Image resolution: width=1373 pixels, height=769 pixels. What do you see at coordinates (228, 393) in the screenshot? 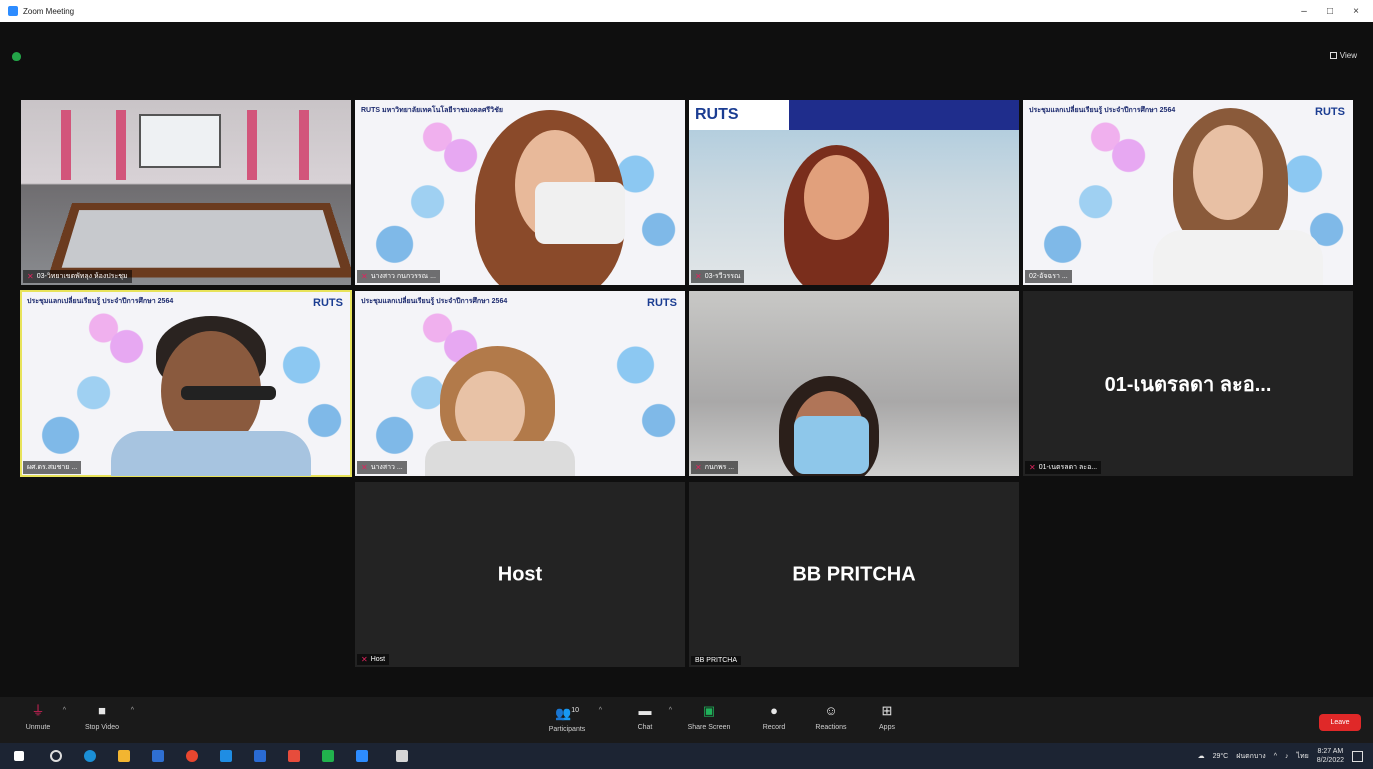
I see `glasses` at bounding box center [228, 393].